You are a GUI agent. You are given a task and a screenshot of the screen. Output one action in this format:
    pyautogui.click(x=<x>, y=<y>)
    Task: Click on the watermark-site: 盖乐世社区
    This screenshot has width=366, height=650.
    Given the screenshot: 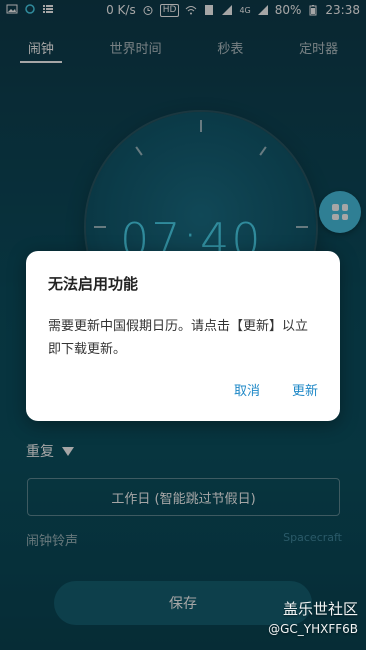 What is the action you would take?
    pyautogui.click(x=320, y=609)
    